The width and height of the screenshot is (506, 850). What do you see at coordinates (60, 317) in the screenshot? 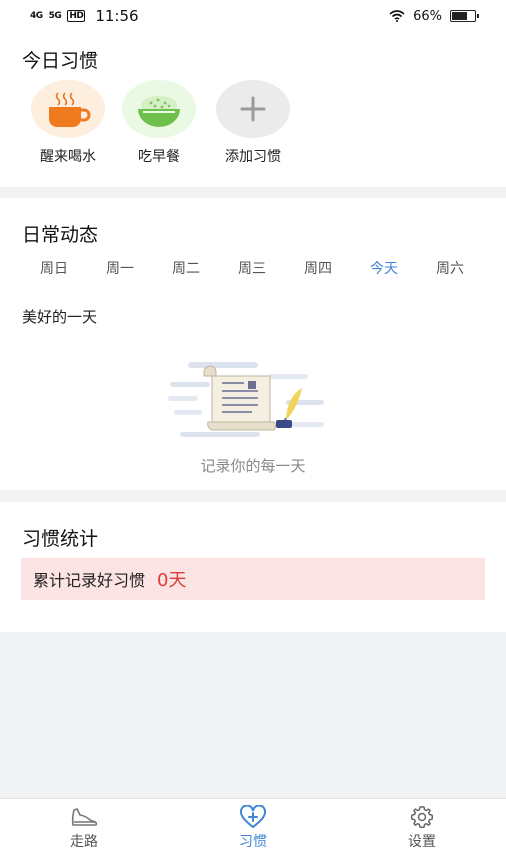
I see `motto-text: 美好的一天` at bounding box center [60, 317].